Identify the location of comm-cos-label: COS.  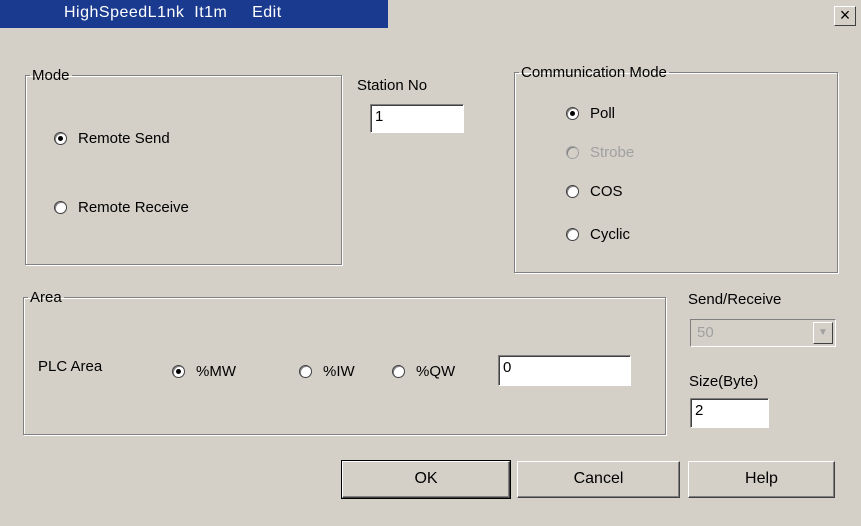
(606, 191).